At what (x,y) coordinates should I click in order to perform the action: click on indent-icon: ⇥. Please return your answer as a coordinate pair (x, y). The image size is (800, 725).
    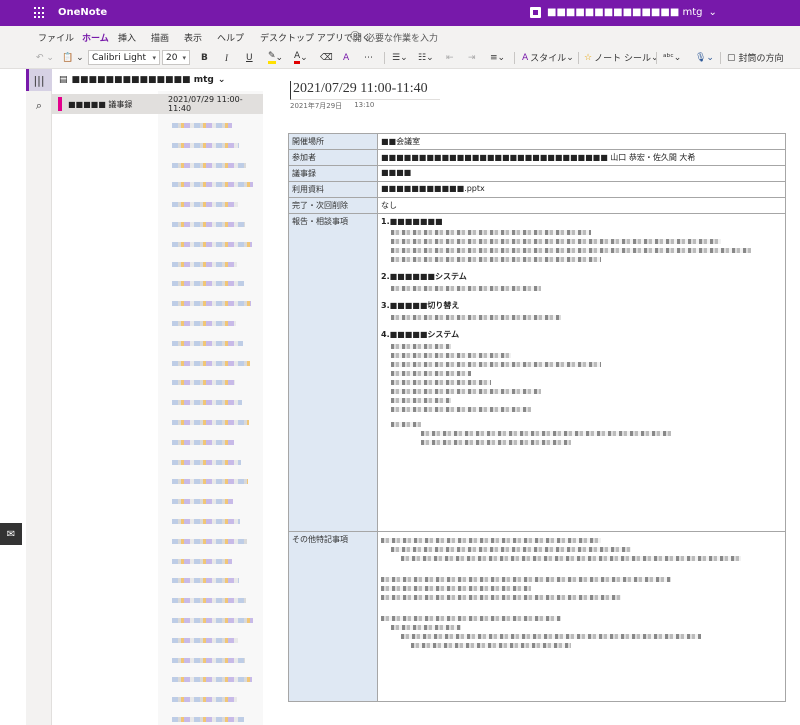
    Looking at the image, I should click on (472, 57).